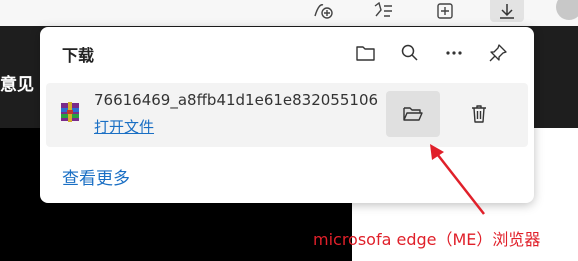  Describe the element at coordinates (323, 11) in the screenshot. I see `add-favorite-icon` at that location.